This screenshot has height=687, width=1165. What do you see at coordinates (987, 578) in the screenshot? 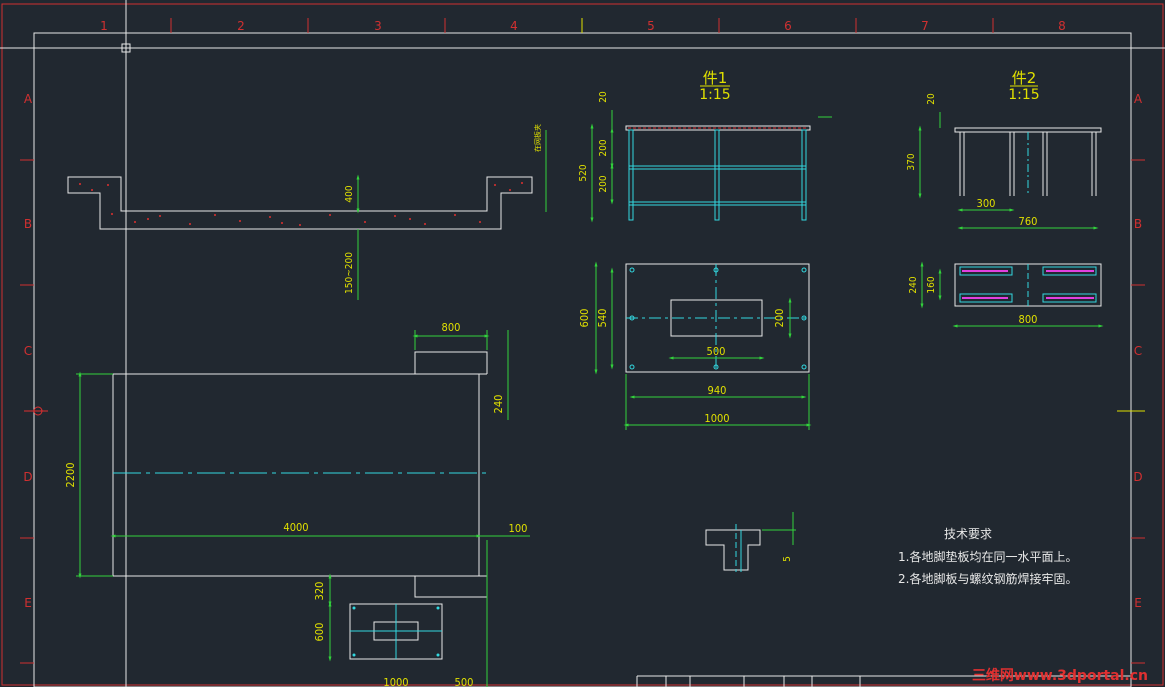
I see `tech-item-2: 2.各地脚板与螺纹钢筋焊接牢固。` at bounding box center [987, 578].